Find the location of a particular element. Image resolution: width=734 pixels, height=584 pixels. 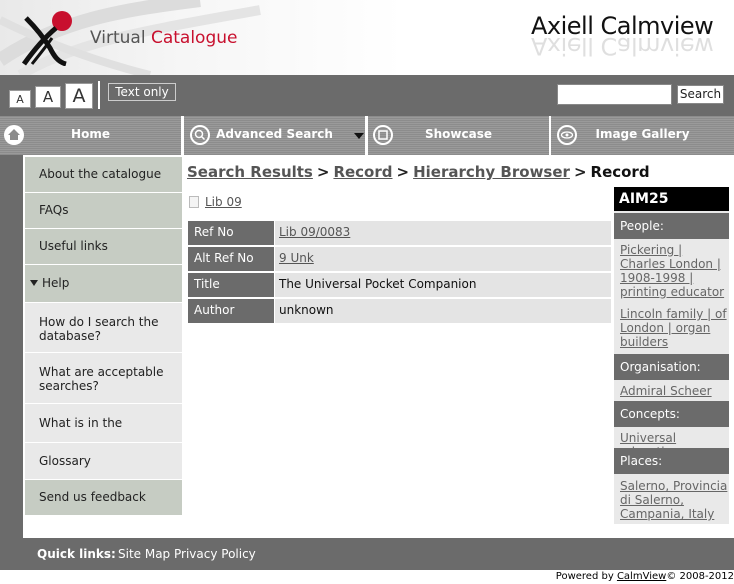

virtual-catalogue-logo is located at coordinates (48, 38).